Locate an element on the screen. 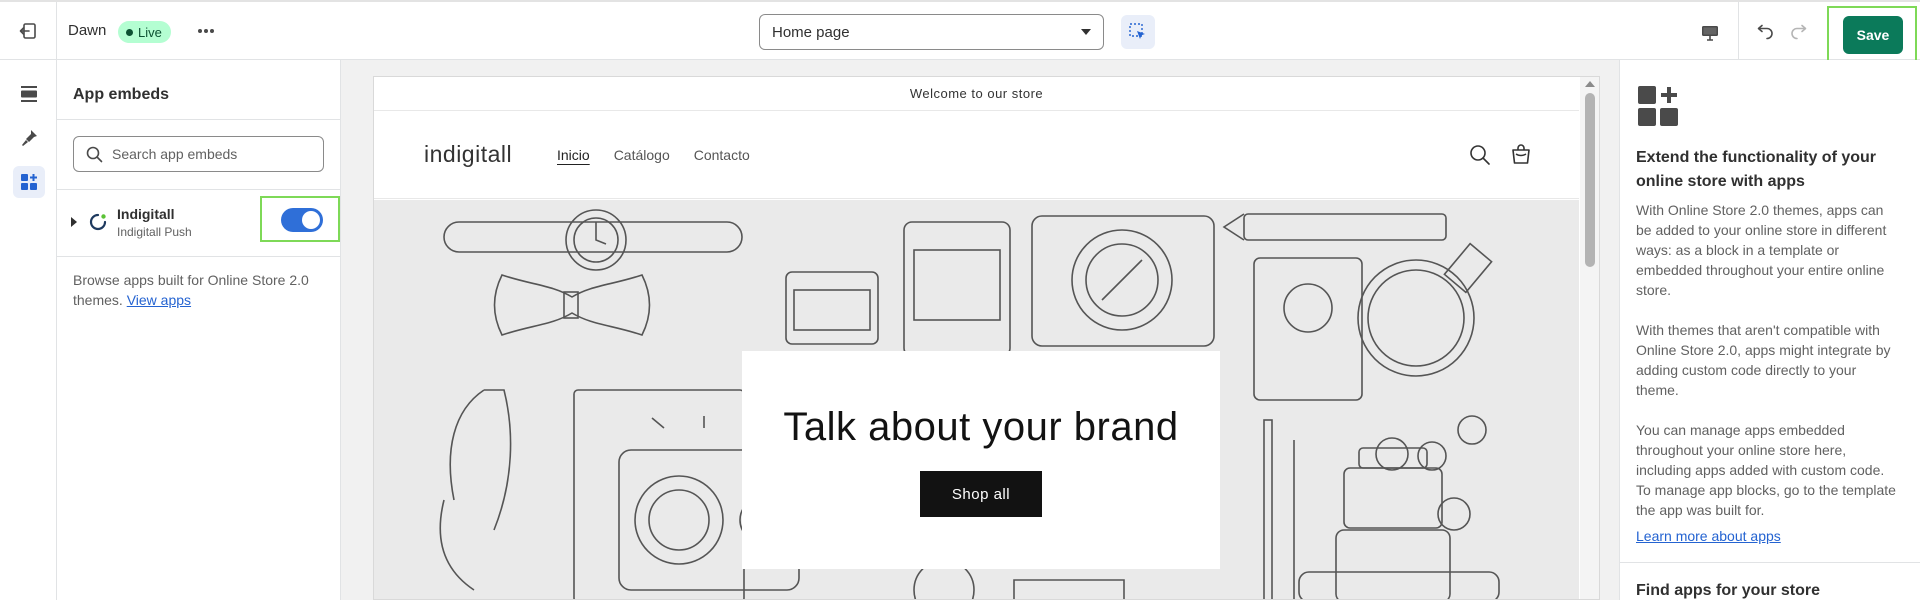 The height and width of the screenshot is (600, 1920). theme-settings-button is located at coordinates (29, 138).